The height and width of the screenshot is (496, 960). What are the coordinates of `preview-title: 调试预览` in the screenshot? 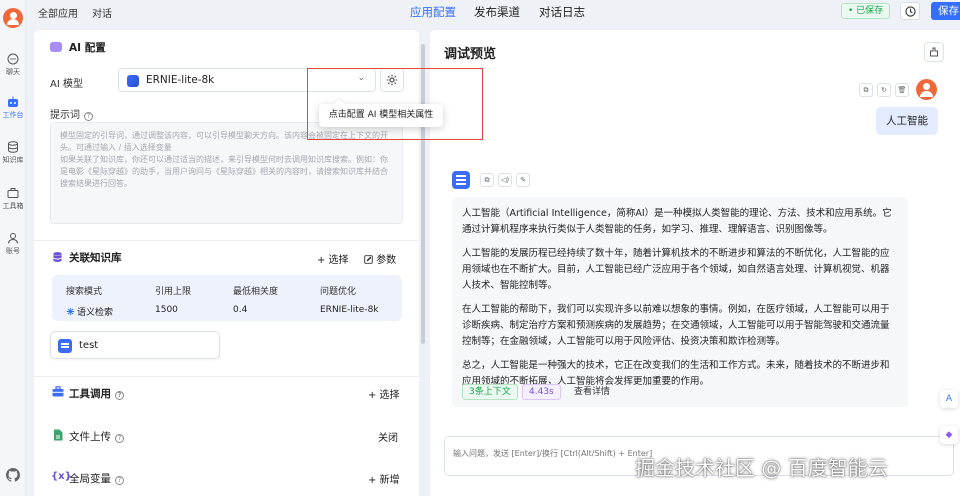 It's located at (470, 54).